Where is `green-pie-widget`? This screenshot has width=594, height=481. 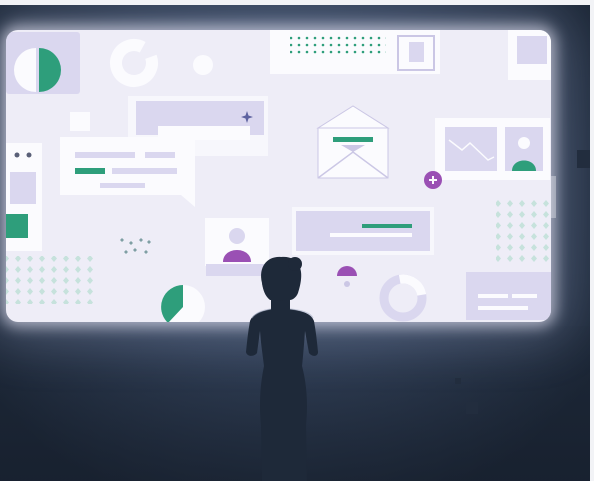
green-pie-widget is located at coordinates (183, 303).